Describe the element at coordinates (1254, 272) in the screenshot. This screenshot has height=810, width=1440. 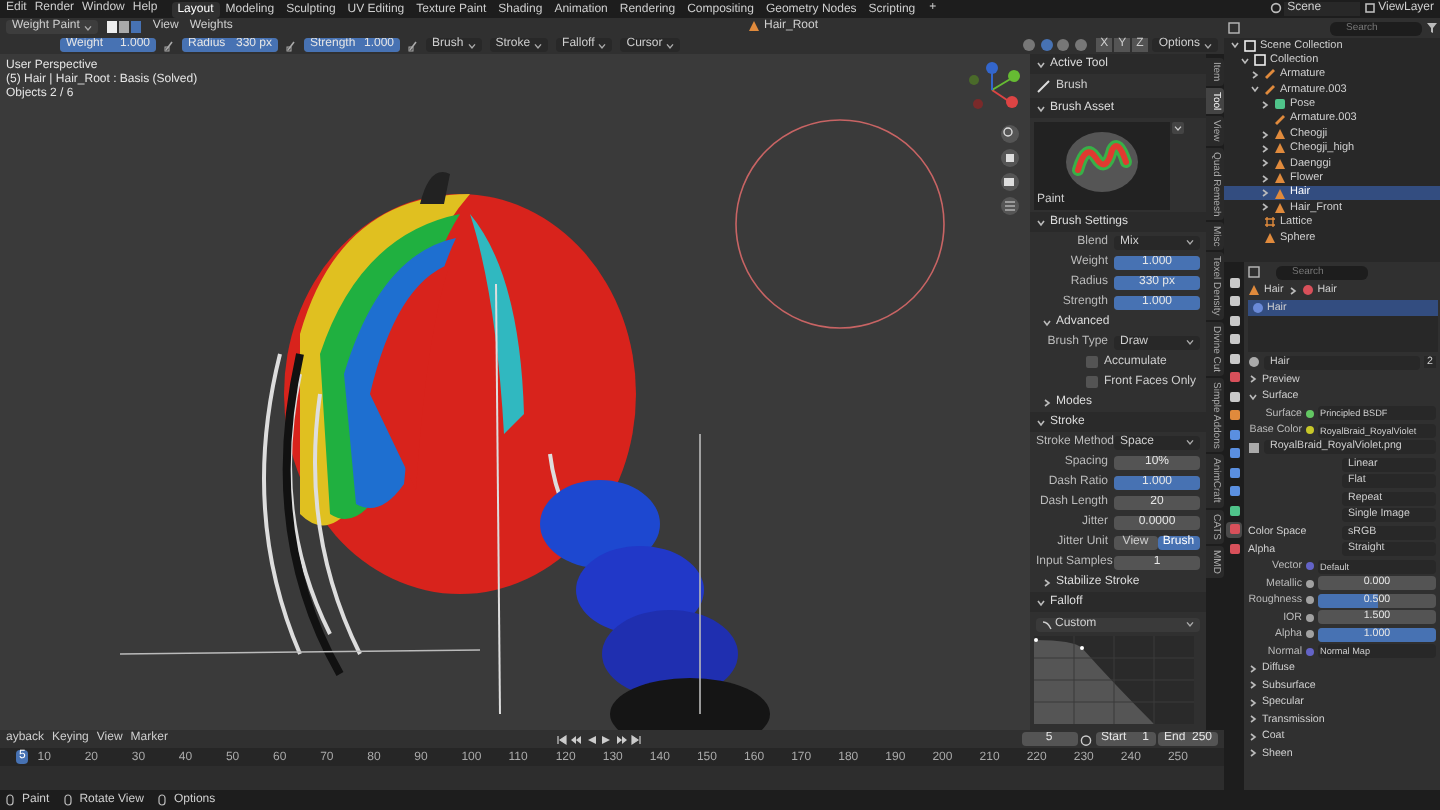
I see `editor-type-icon` at that location.